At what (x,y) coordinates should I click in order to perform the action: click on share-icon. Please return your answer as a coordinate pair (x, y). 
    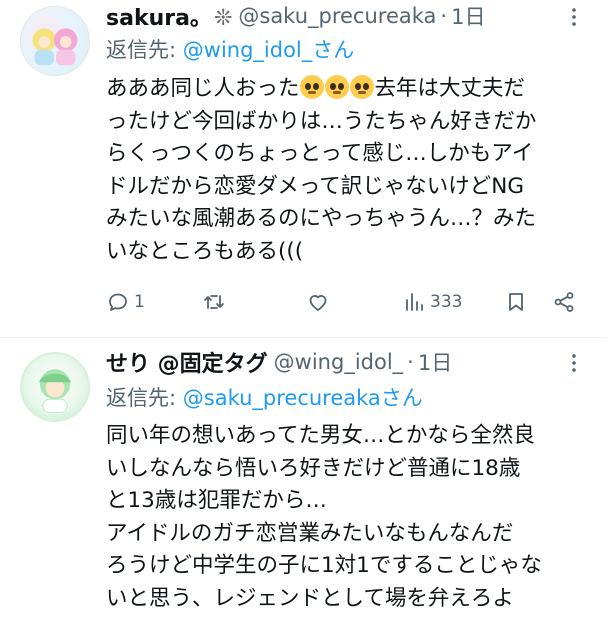
    Looking at the image, I should click on (564, 302).